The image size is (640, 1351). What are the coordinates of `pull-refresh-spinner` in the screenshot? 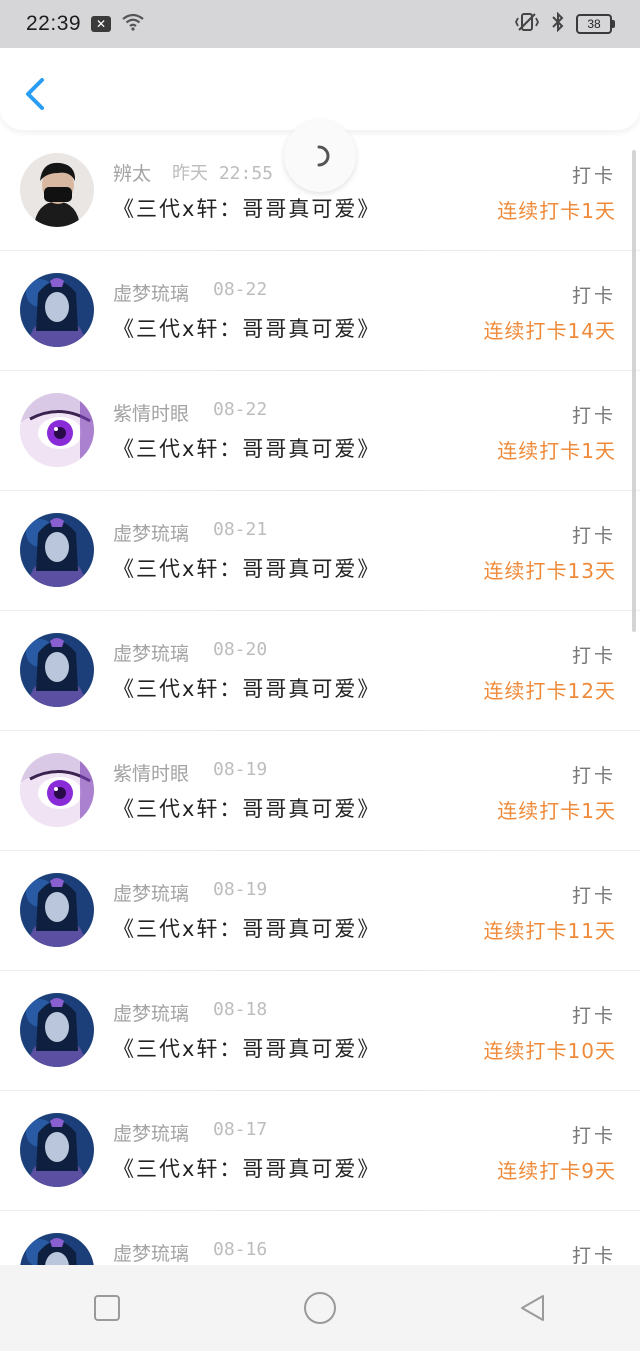 It's located at (320, 156).